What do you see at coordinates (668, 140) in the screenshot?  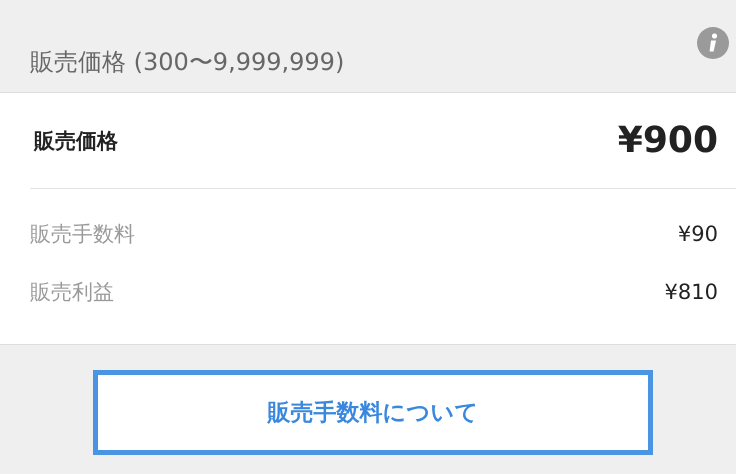 I see `price-value: ¥900` at bounding box center [668, 140].